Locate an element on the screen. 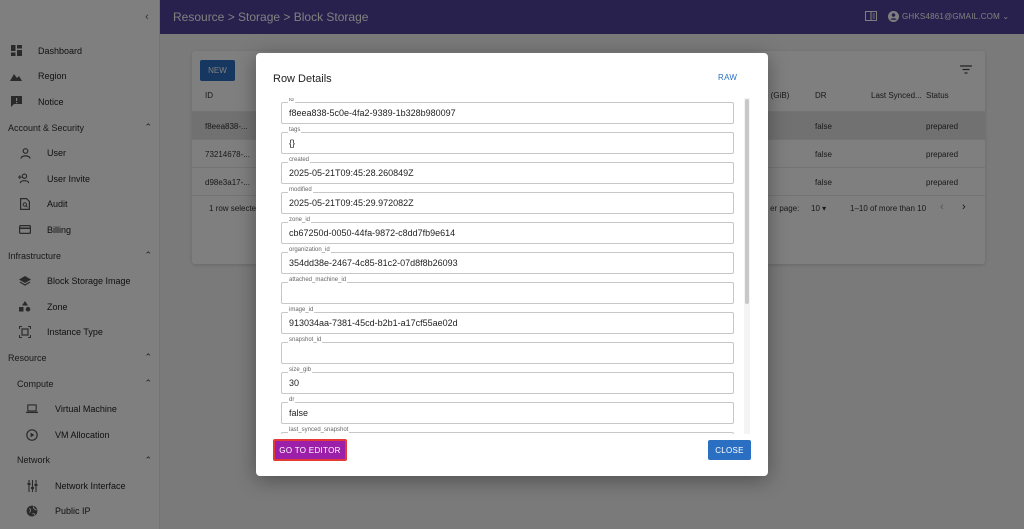 Image resolution: width=1024 pixels, height=529 pixels. field-value: cb67250d-0050-44fa-9872-c8dd7fb9e614 is located at coordinates (372, 233).